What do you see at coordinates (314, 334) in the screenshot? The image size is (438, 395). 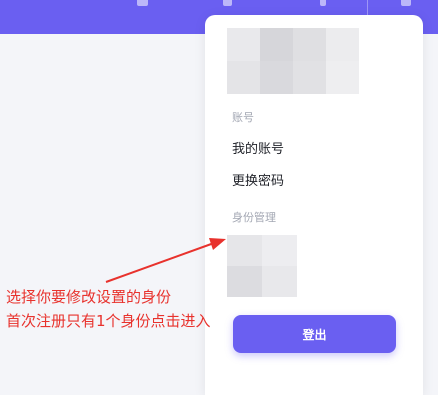 I see `logout-button: 登出` at bounding box center [314, 334].